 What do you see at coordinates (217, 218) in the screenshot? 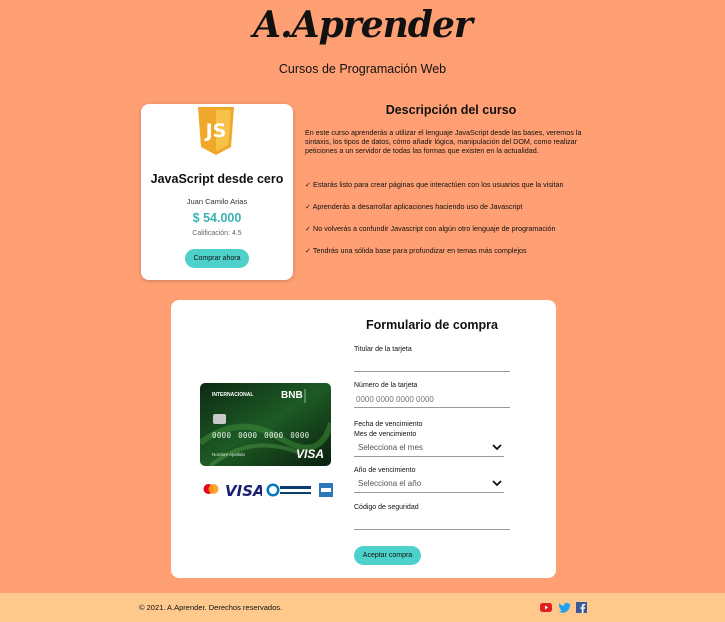
I see `course-price: $ 54.000` at bounding box center [217, 218].